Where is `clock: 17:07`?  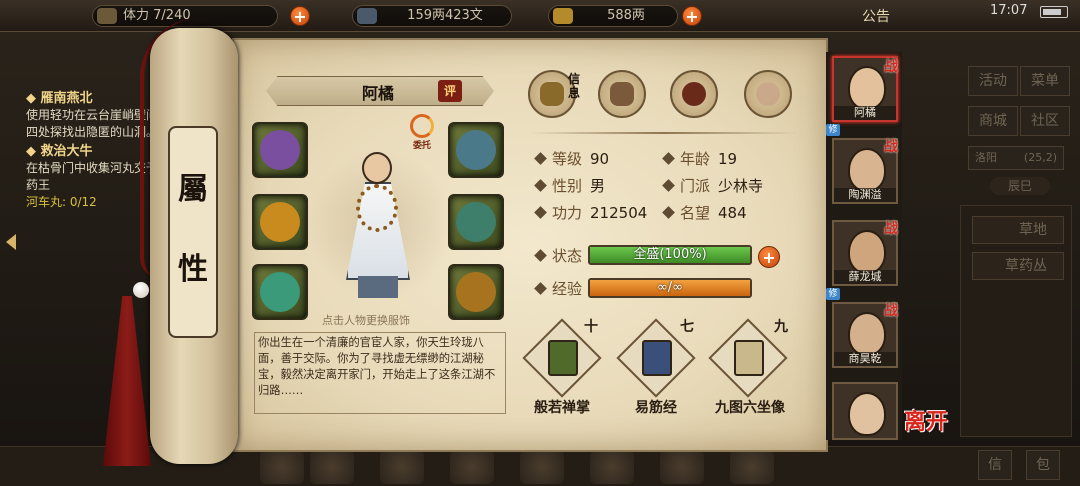 clock: 17:07 is located at coordinates (1009, 10).